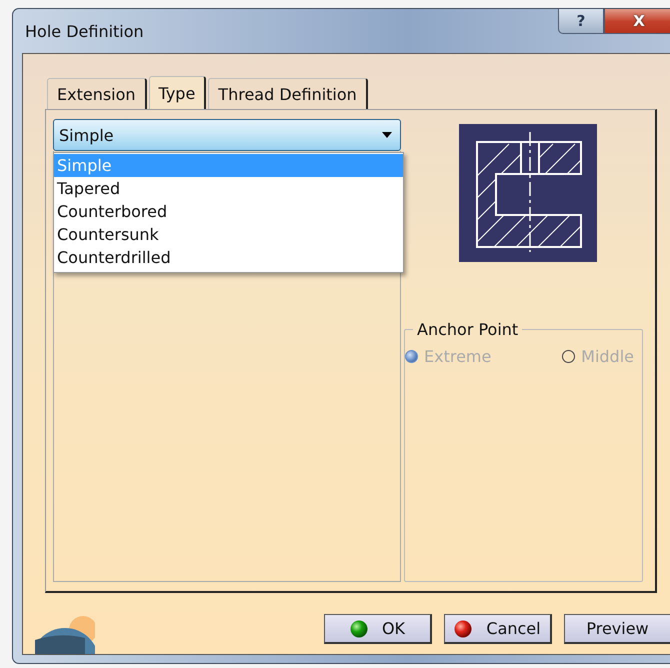 The height and width of the screenshot is (668, 670). Describe the element at coordinates (387, 135) in the screenshot. I see `caret-icon` at that location.